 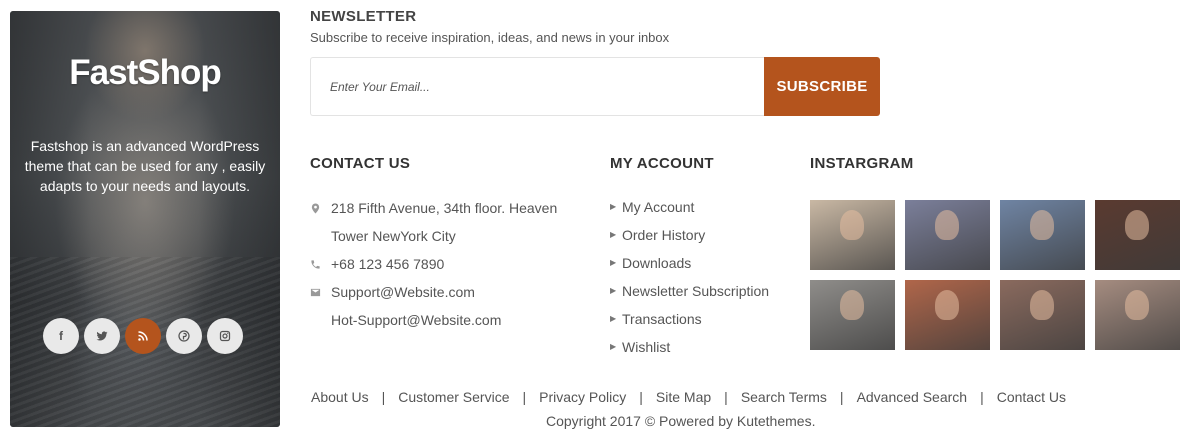 I want to click on contact-address-line-1: 218 Fifth Avenue, 34th floor. Heaven, so click(x=450, y=208).